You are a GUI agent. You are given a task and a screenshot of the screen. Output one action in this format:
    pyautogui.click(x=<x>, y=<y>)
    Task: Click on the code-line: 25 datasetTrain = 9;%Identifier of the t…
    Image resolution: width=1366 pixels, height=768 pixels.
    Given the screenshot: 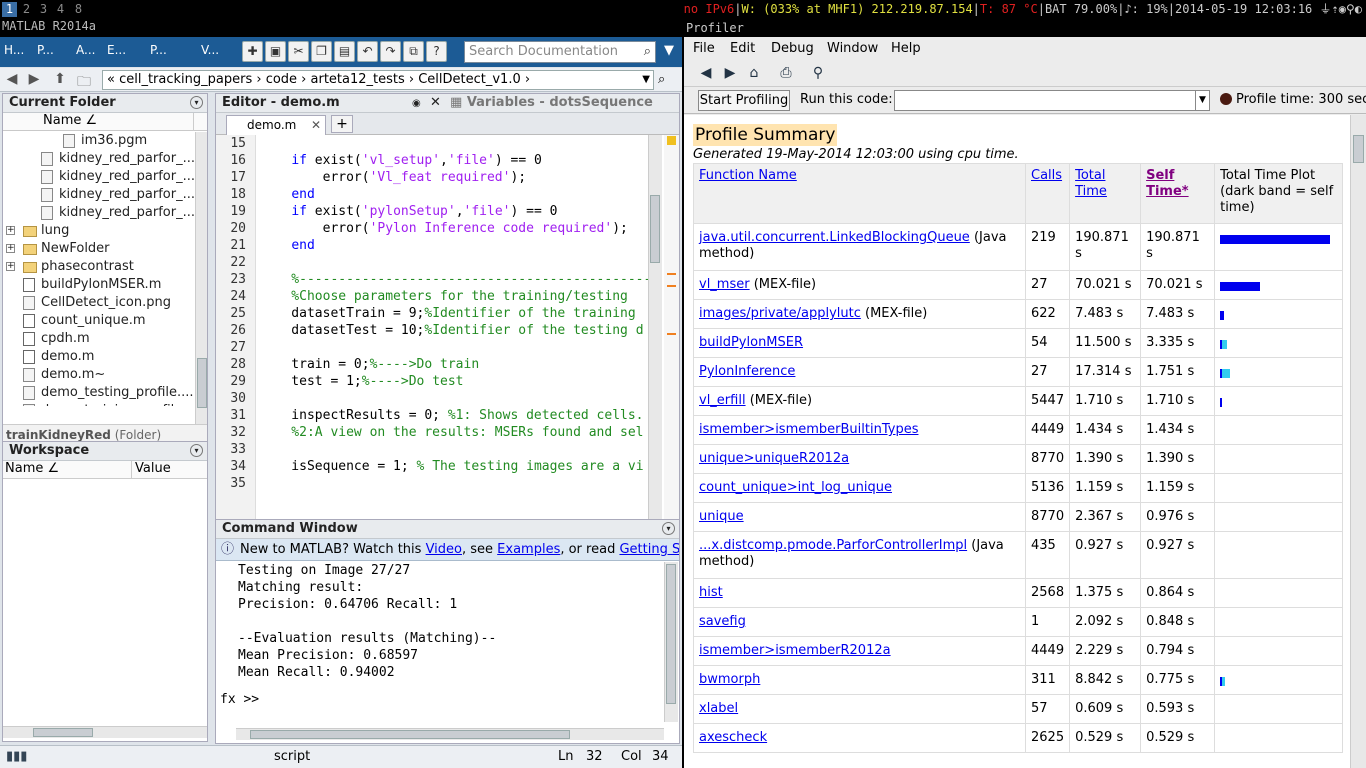 What is the action you would take?
    pyautogui.click(x=432, y=313)
    